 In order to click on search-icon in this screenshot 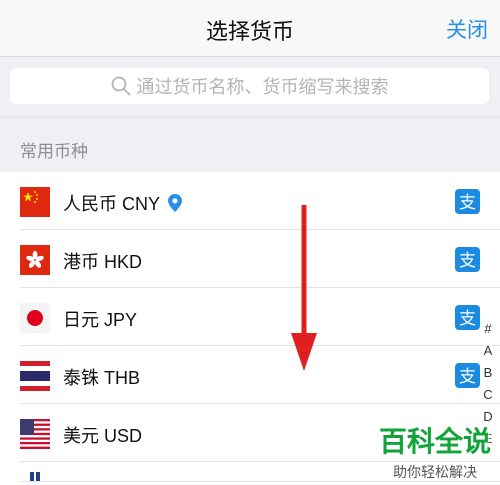, I will do `click(120, 86)`.